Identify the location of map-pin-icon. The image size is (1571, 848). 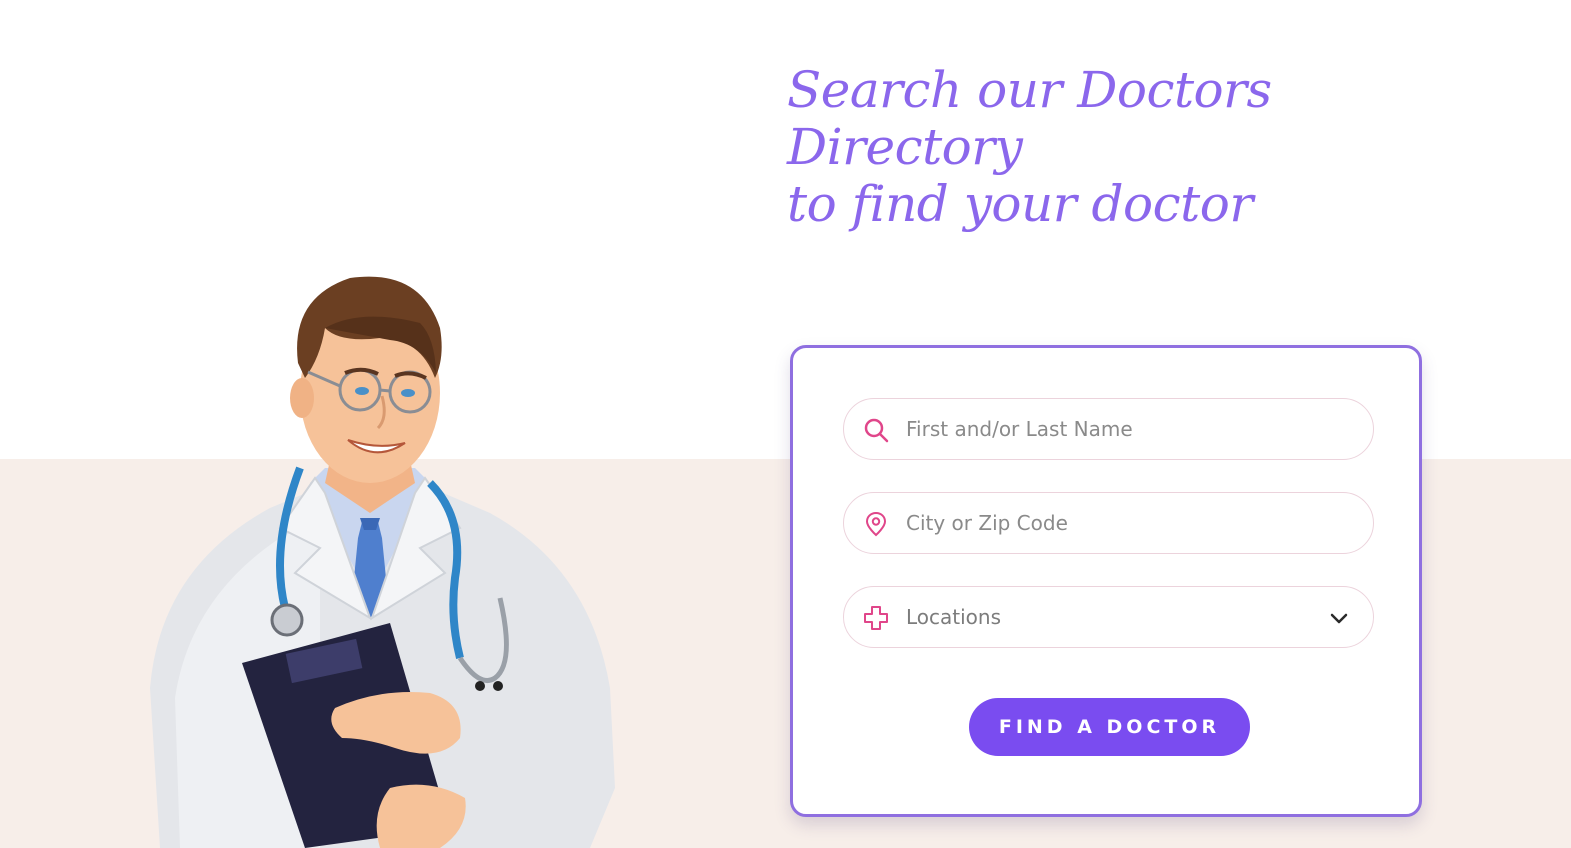
(876, 524).